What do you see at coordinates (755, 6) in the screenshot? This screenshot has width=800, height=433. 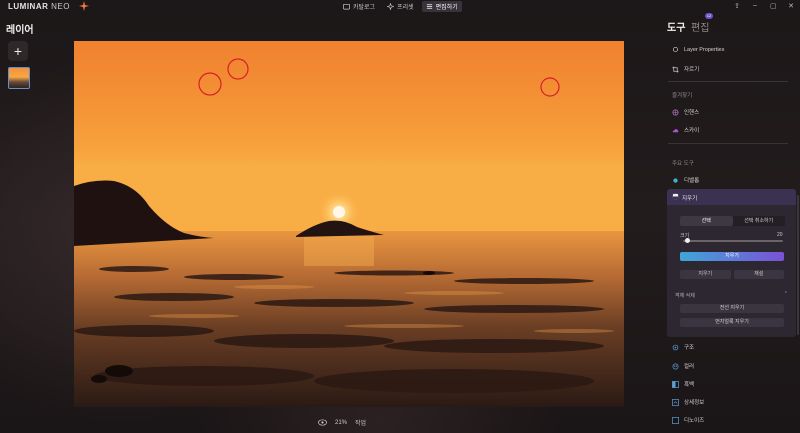 I see `minimize-icon: –` at bounding box center [755, 6].